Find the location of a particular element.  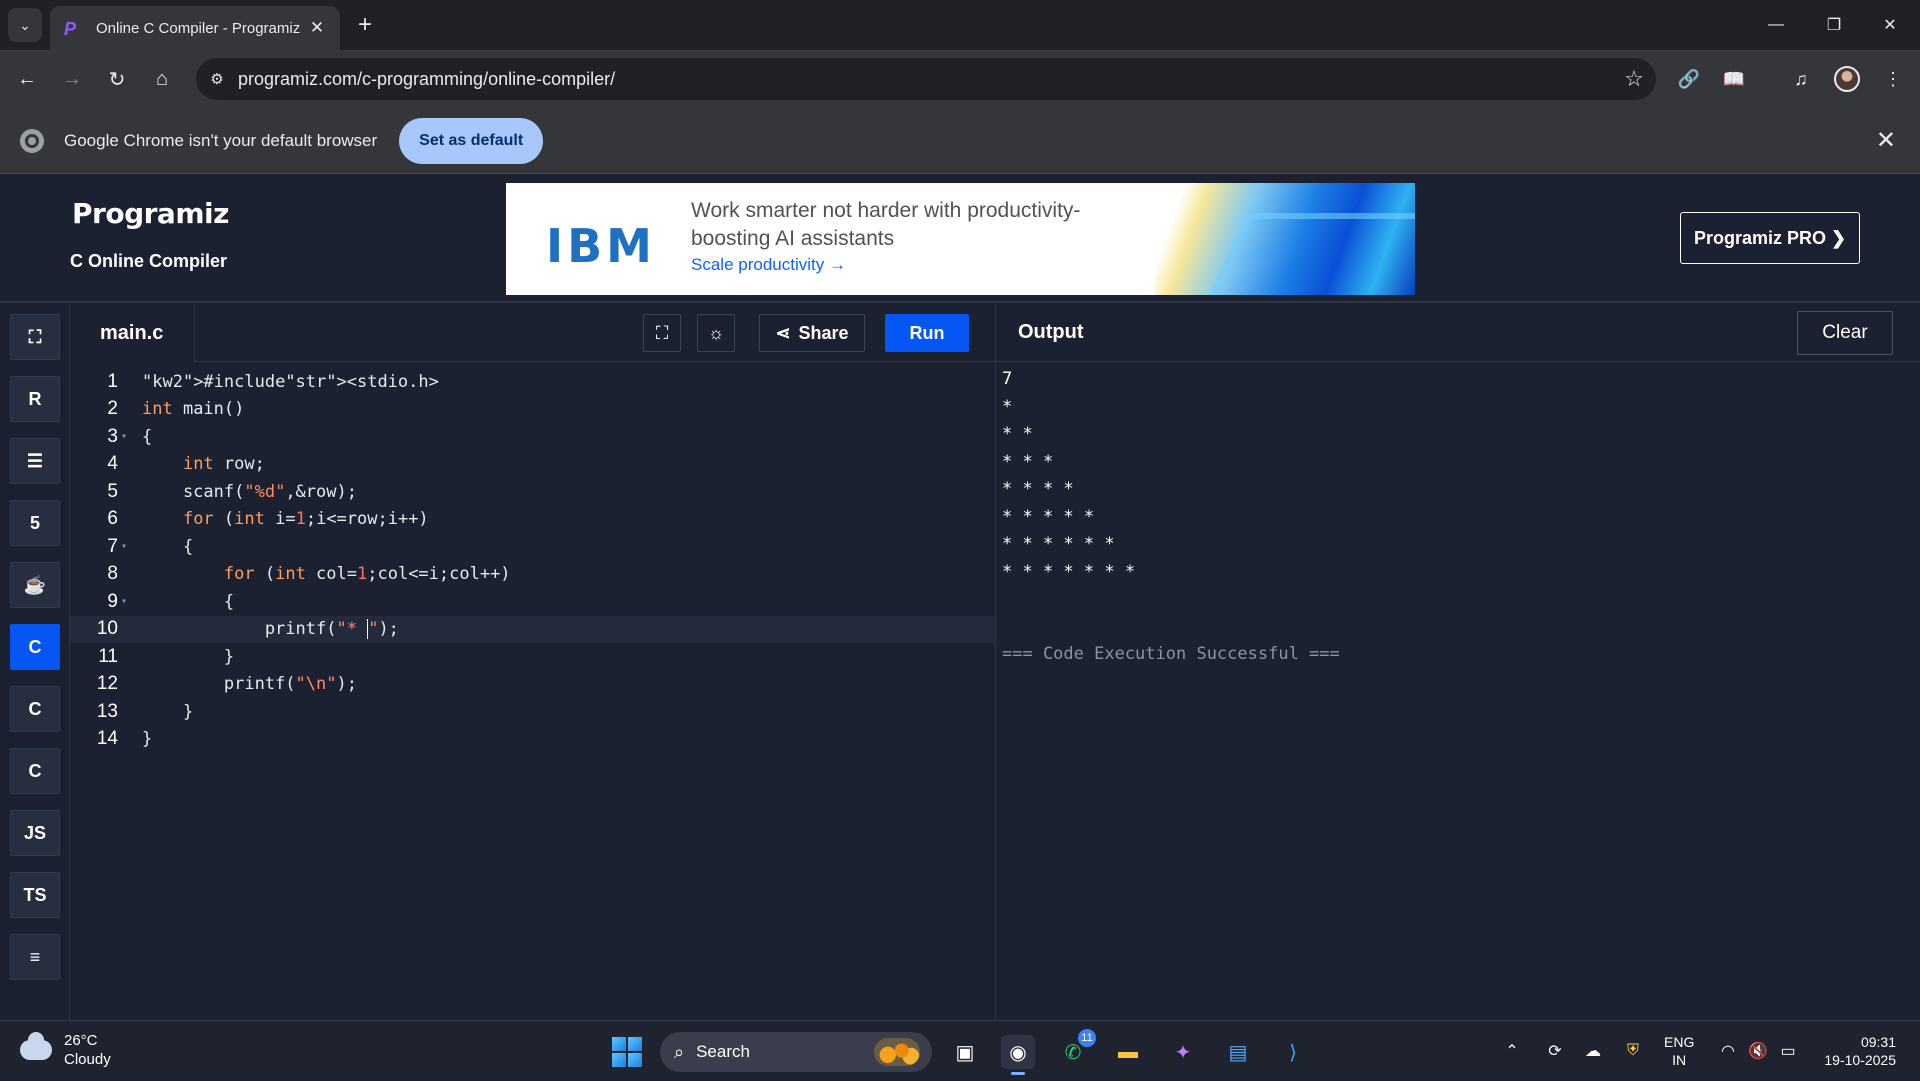

code-line: 7 ▾ { is located at coordinates (532, 546).